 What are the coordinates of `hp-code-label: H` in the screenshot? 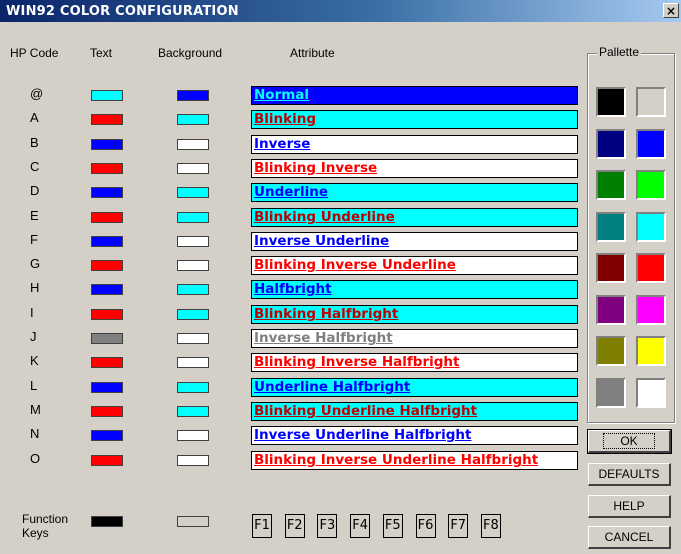 It's located at (35, 287).